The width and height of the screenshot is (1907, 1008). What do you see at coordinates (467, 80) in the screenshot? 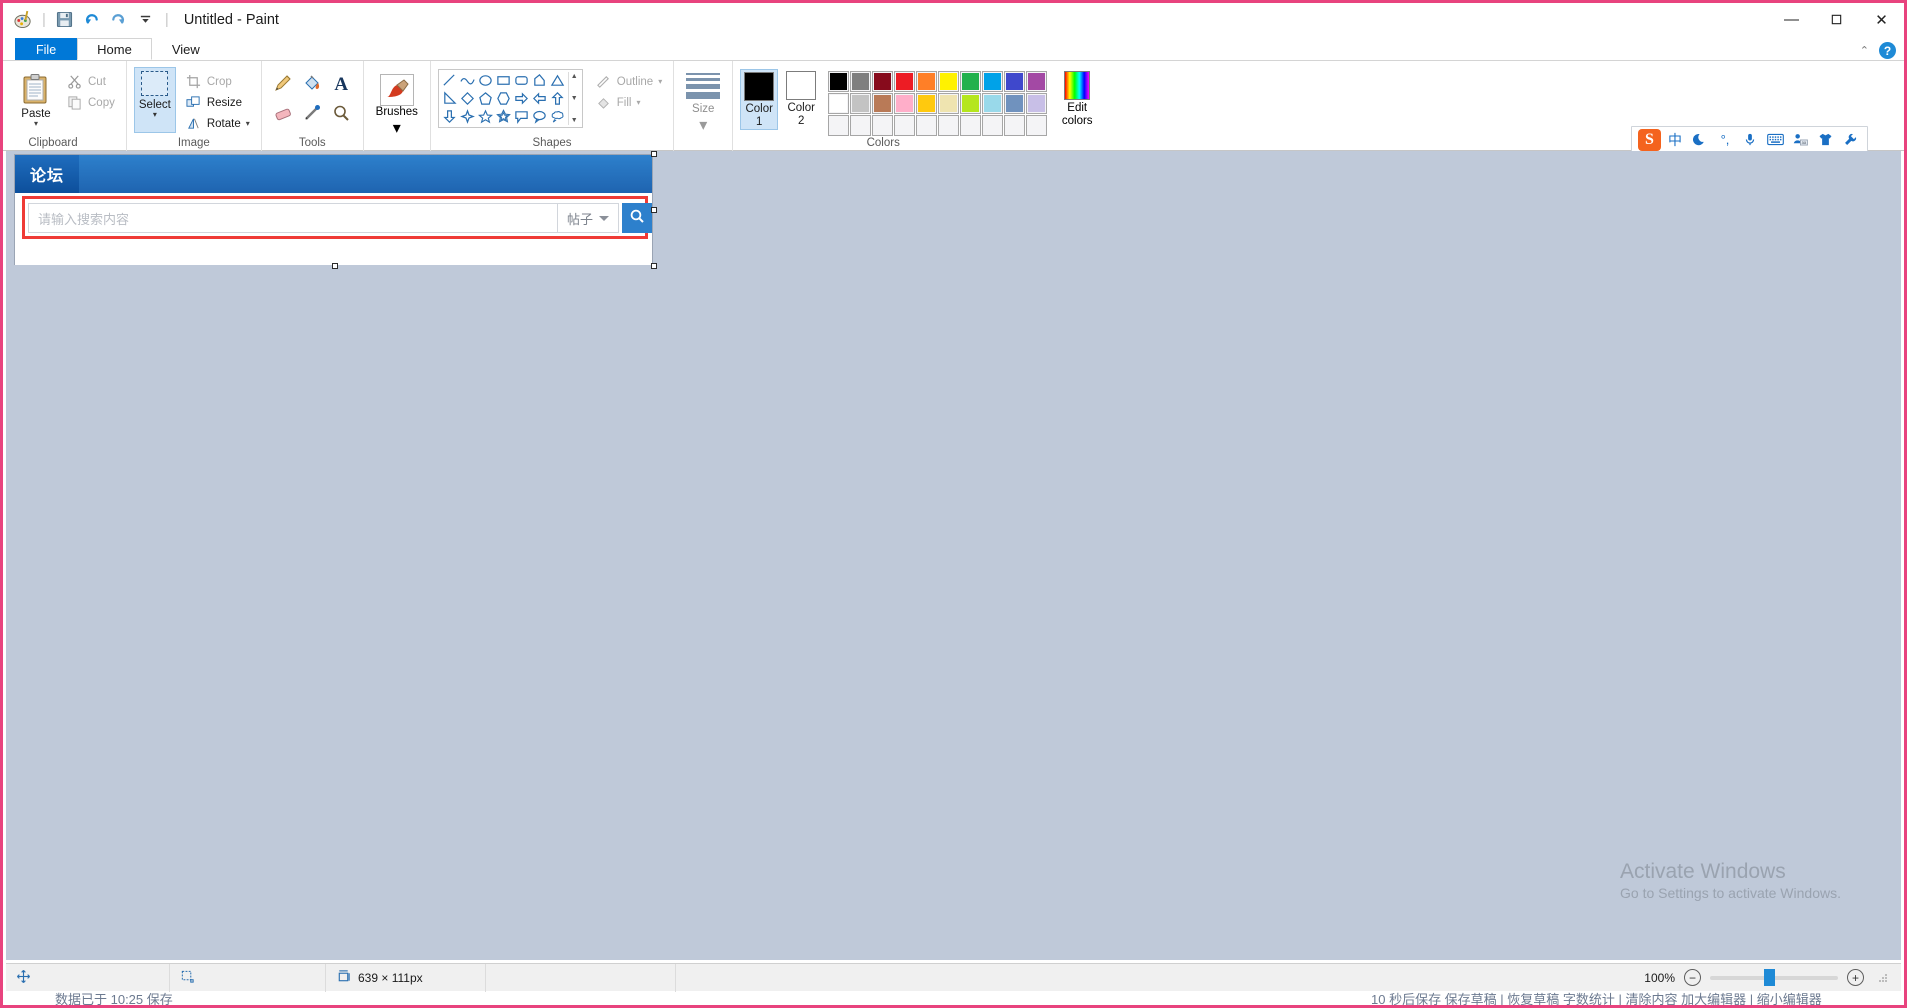
I see `shape-curve` at bounding box center [467, 80].